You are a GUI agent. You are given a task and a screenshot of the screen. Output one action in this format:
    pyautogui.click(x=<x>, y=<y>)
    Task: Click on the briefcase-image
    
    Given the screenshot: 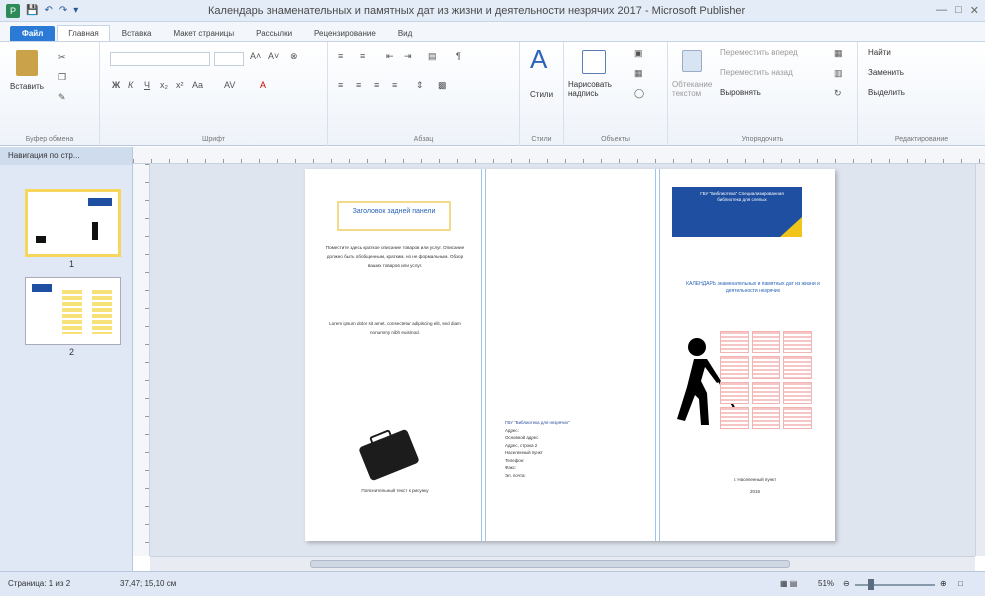 What is the action you would take?
    pyautogui.click(x=389, y=455)
    